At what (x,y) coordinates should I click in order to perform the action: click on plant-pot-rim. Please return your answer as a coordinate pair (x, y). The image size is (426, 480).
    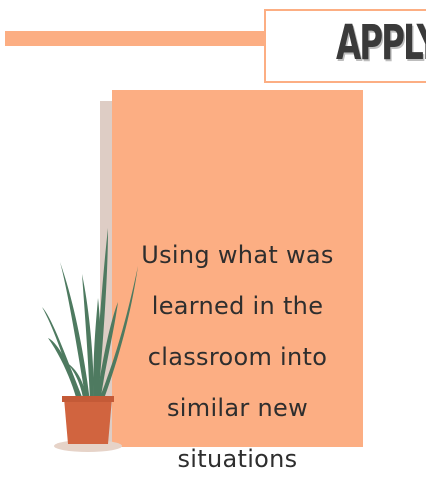
    Looking at the image, I should click on (88, 399).